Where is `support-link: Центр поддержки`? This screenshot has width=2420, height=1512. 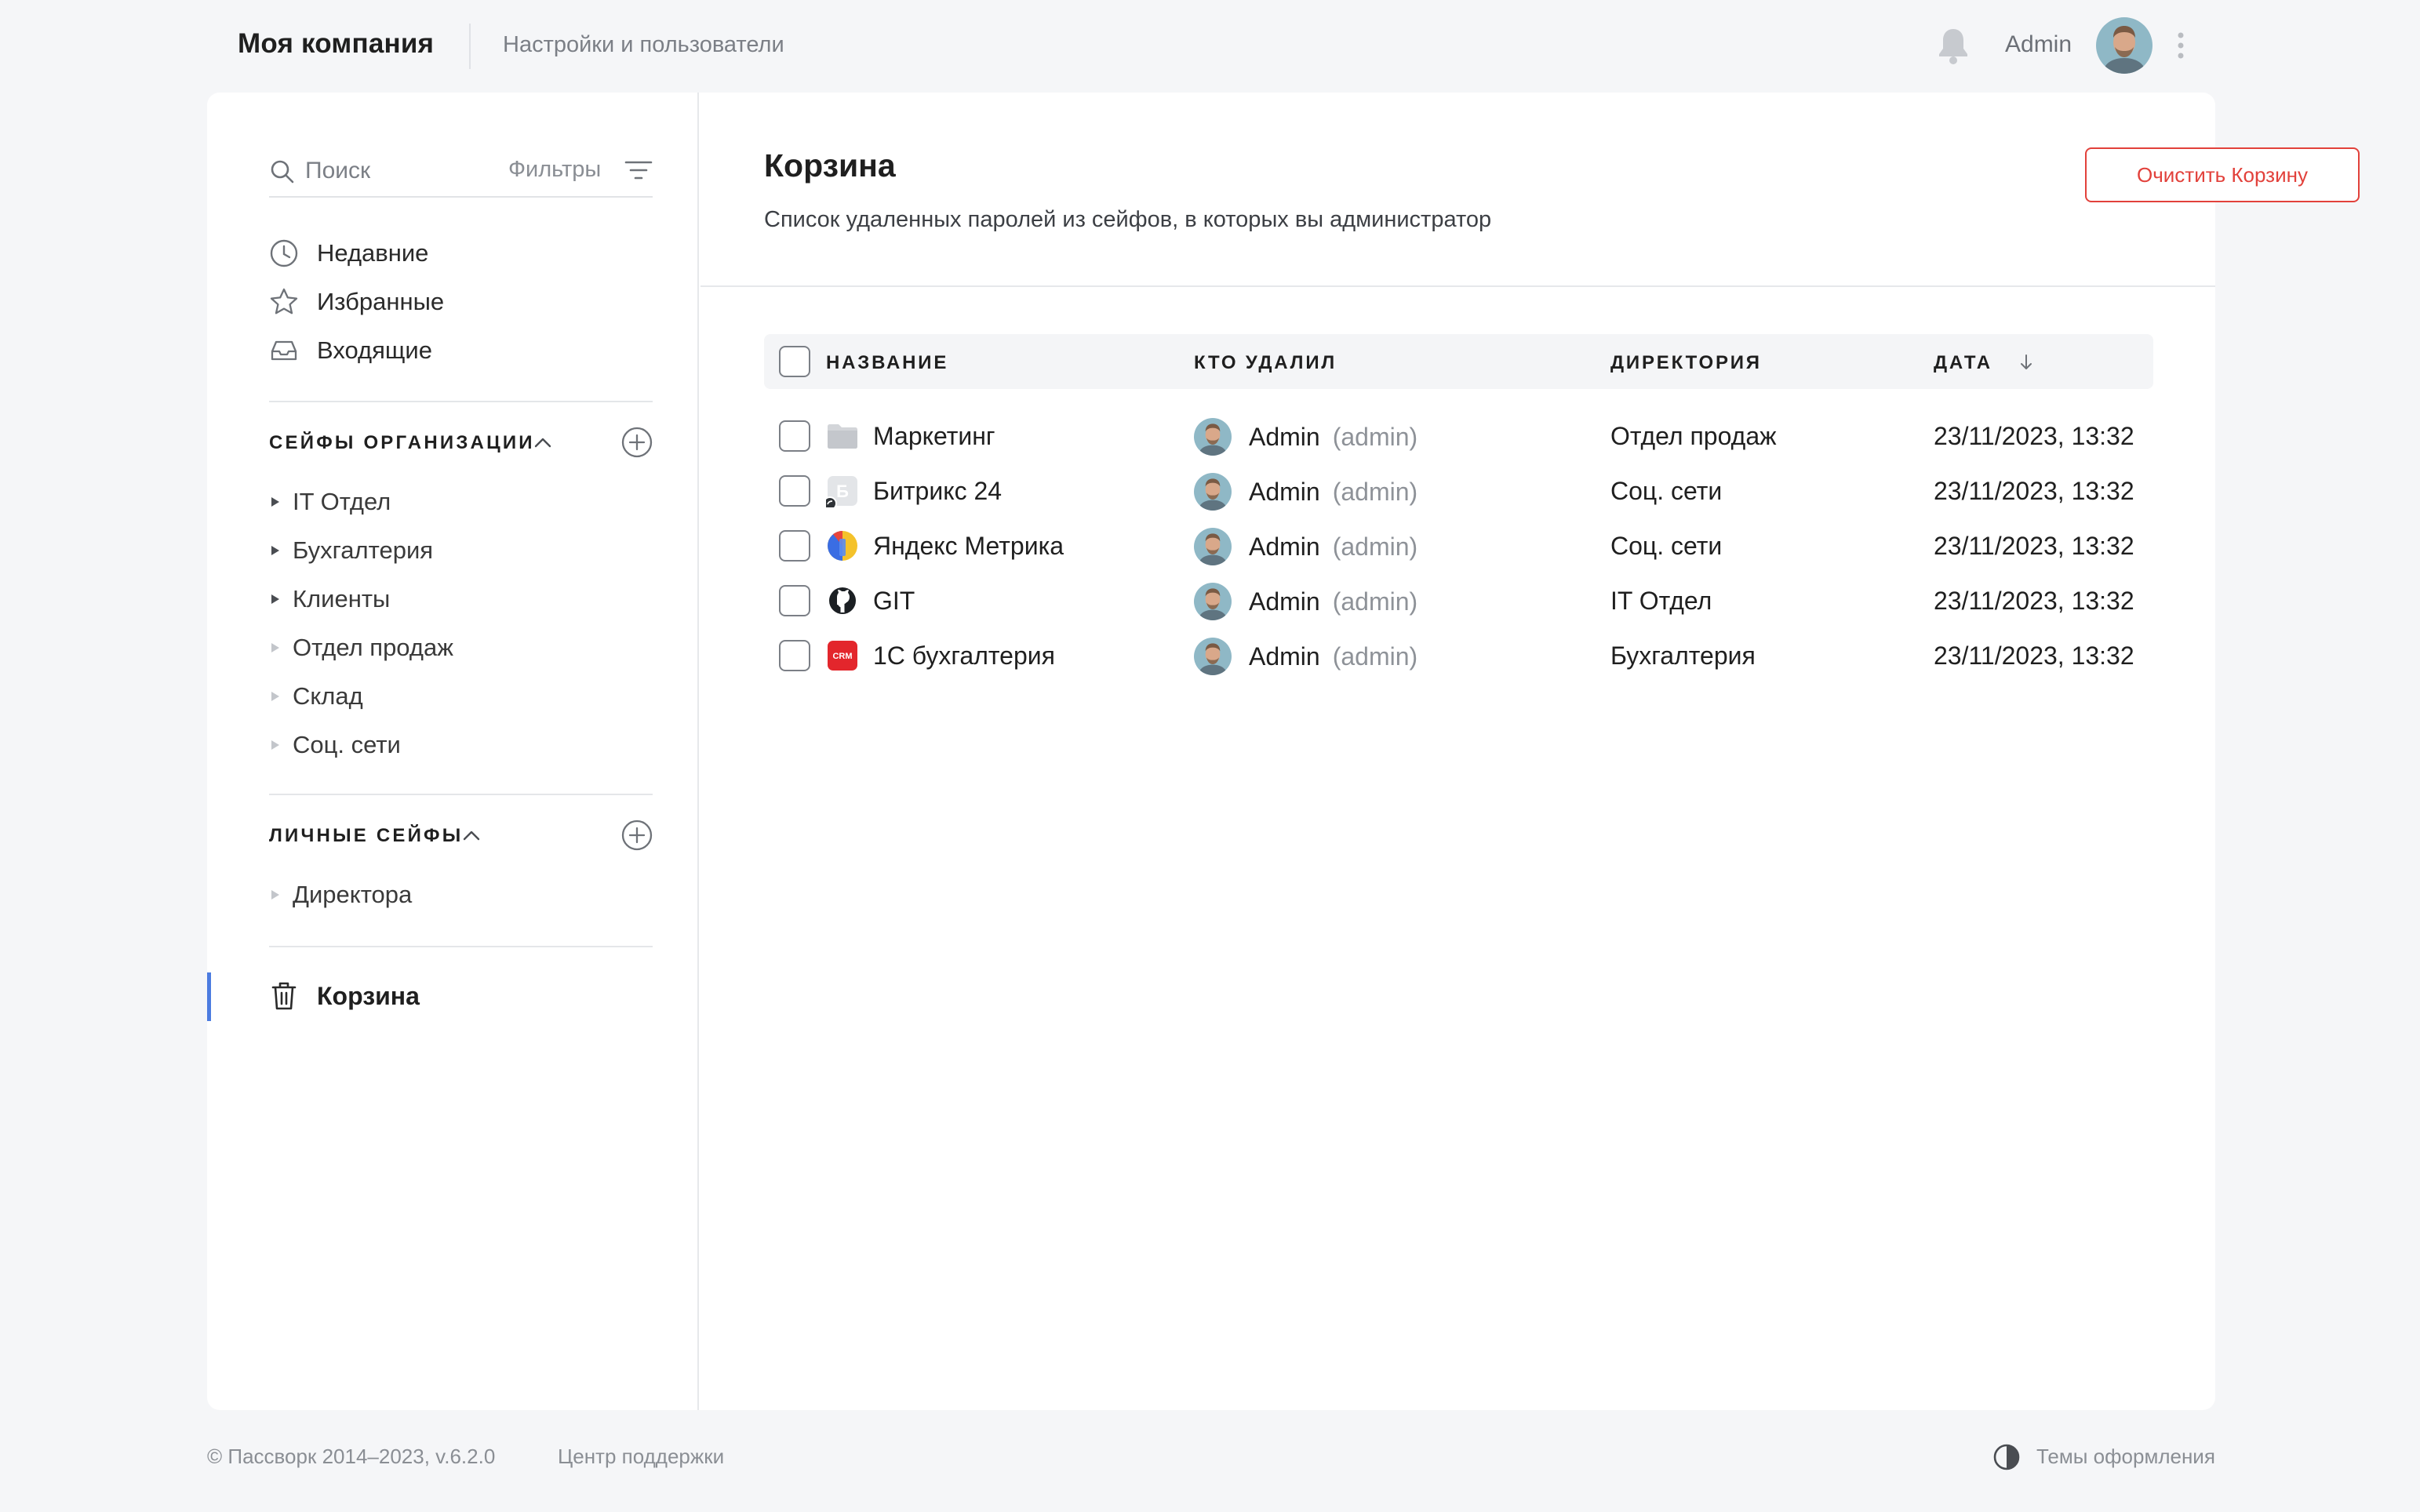 support-link: Центр поддержки is located at coordinates (641, 1457).